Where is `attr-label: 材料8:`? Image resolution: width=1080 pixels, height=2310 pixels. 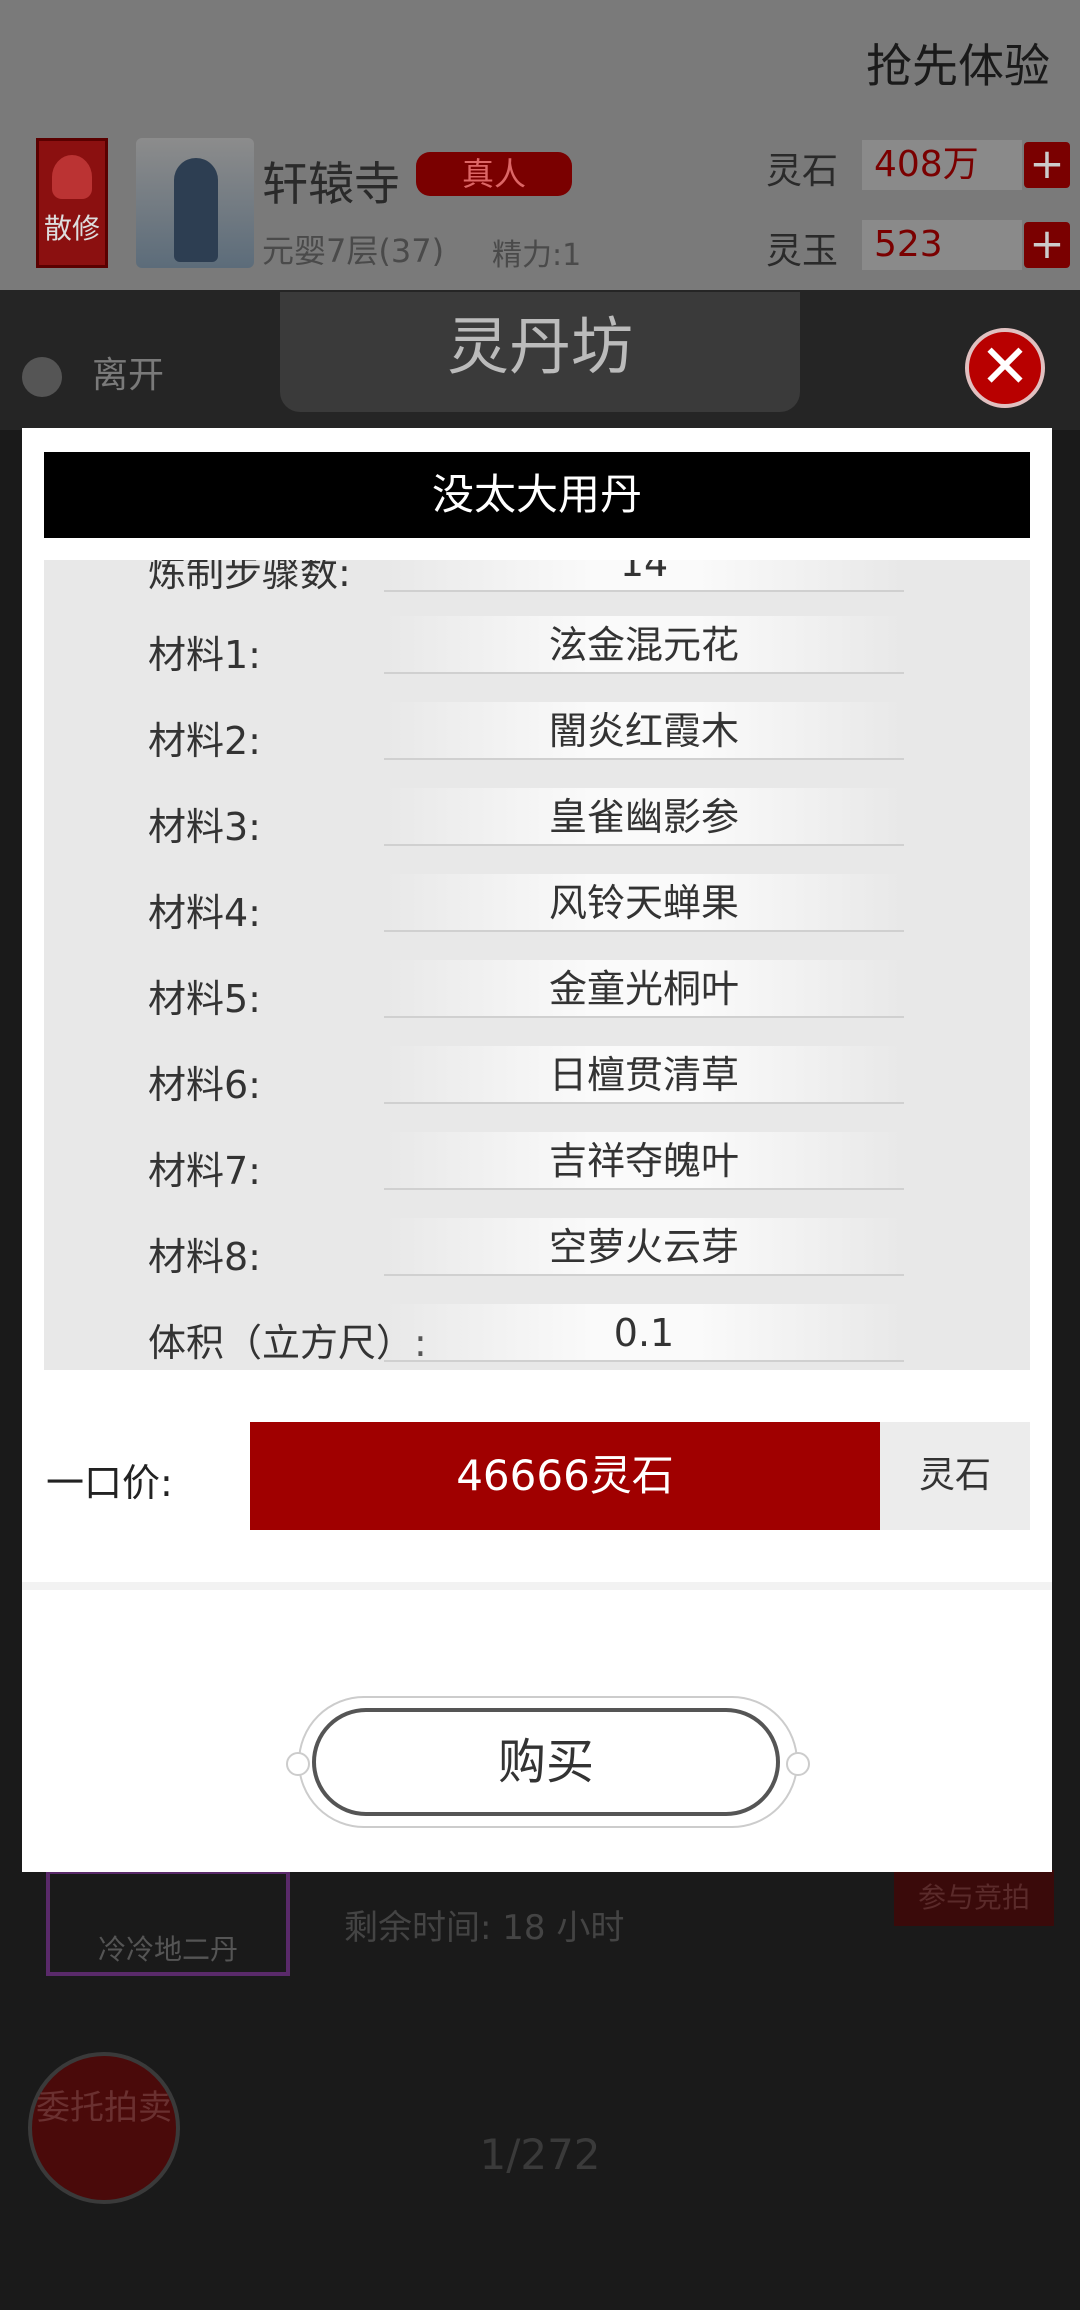 attr-label: 材料8: is located at coordinates (204, 1257).